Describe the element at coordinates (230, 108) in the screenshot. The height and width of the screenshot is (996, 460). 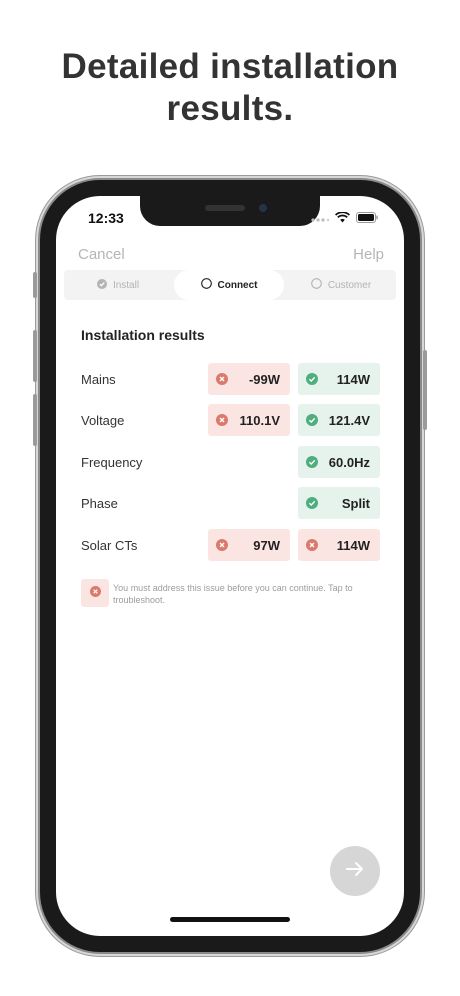
I see `headline-line-2: results.` at that location.